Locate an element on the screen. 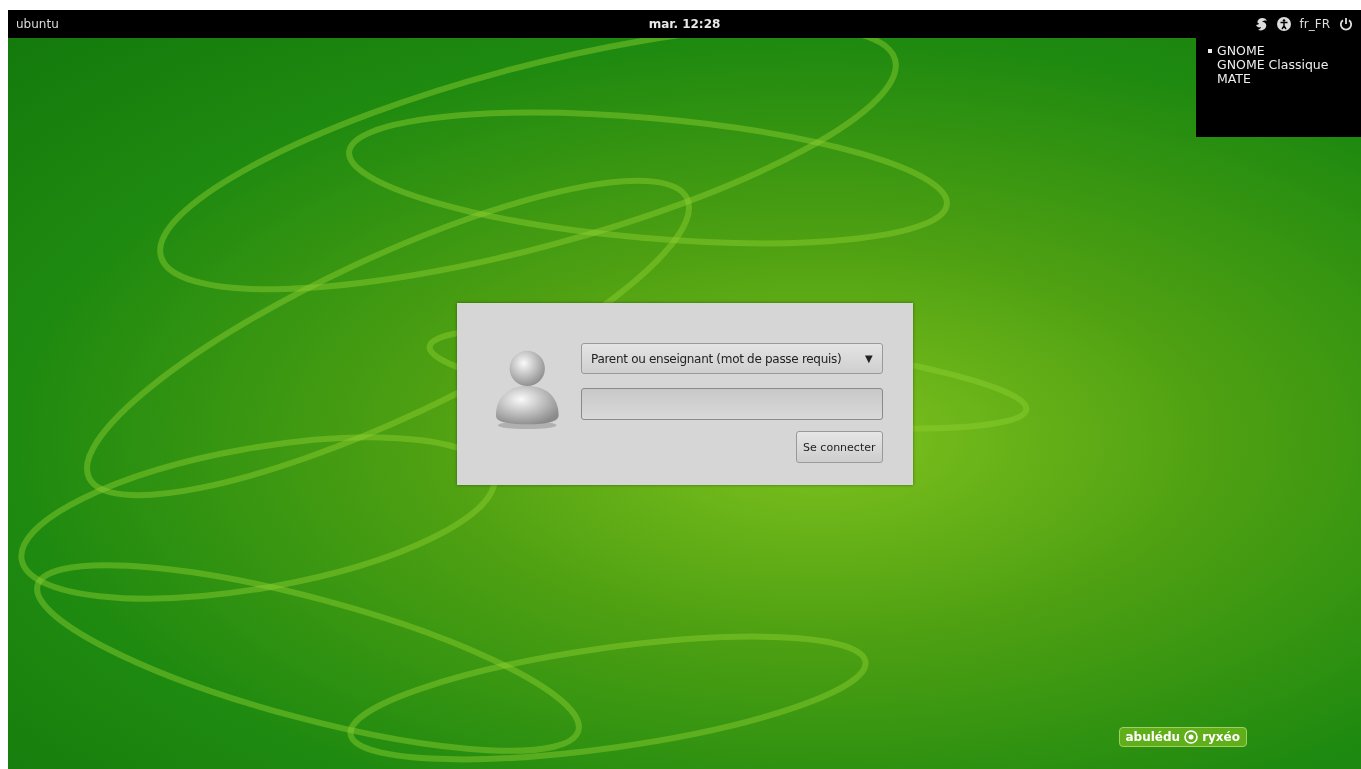 This screenshot has height=769, width=1361. accessibility-icon is located at coordinates (1283, 24).